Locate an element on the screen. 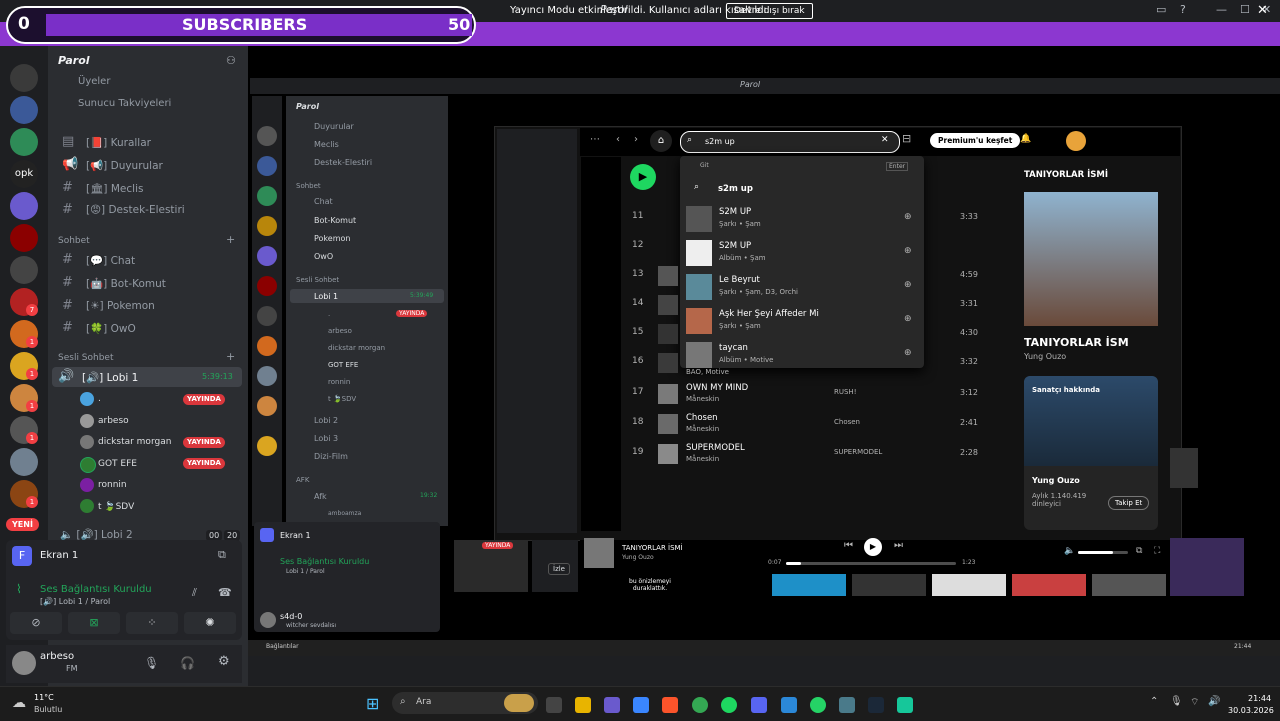 The height and width of the screenshot is (721, 1280). category-sesli-sohbet: Sesli Sohbet is located at coordinates (86, 358).